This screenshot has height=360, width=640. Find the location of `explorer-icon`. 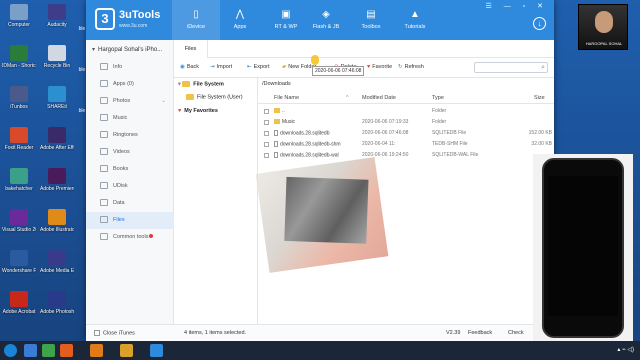

explorer-icon is located at coordinates (30, 350).